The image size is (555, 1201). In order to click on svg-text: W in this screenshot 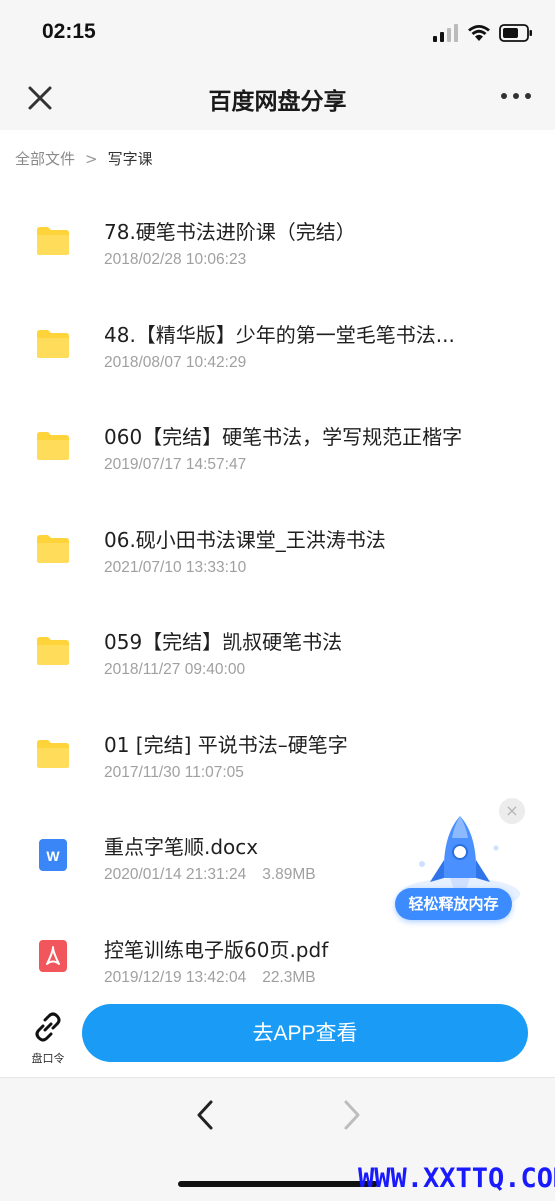, I will do `click(53, 856)`.